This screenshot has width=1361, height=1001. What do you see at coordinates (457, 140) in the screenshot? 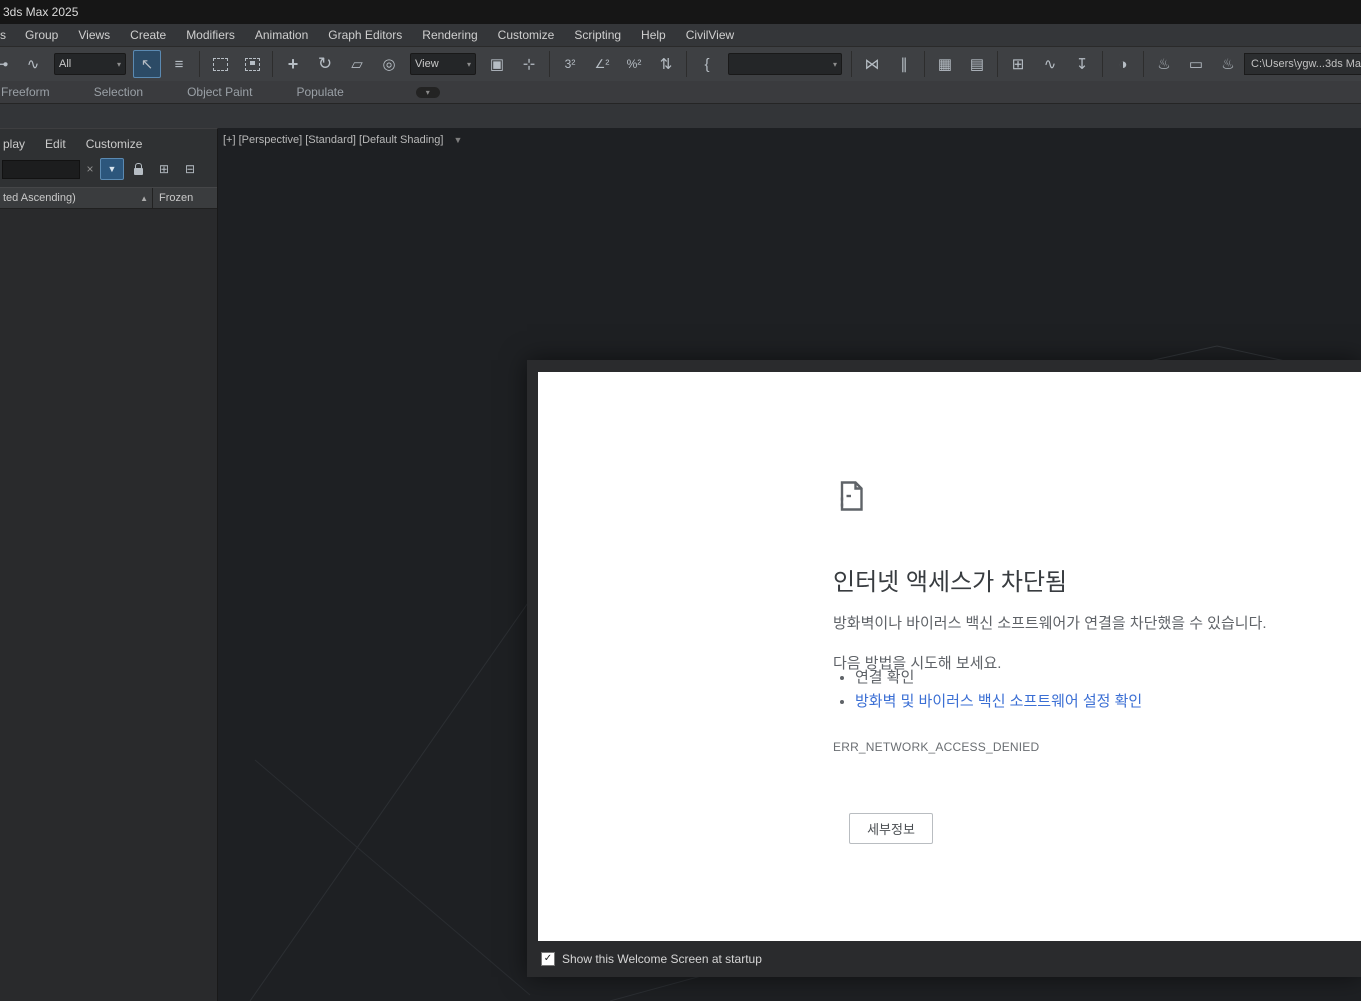
I see `viewport-filter-icon: ▼` at bounding box center [457, 140].